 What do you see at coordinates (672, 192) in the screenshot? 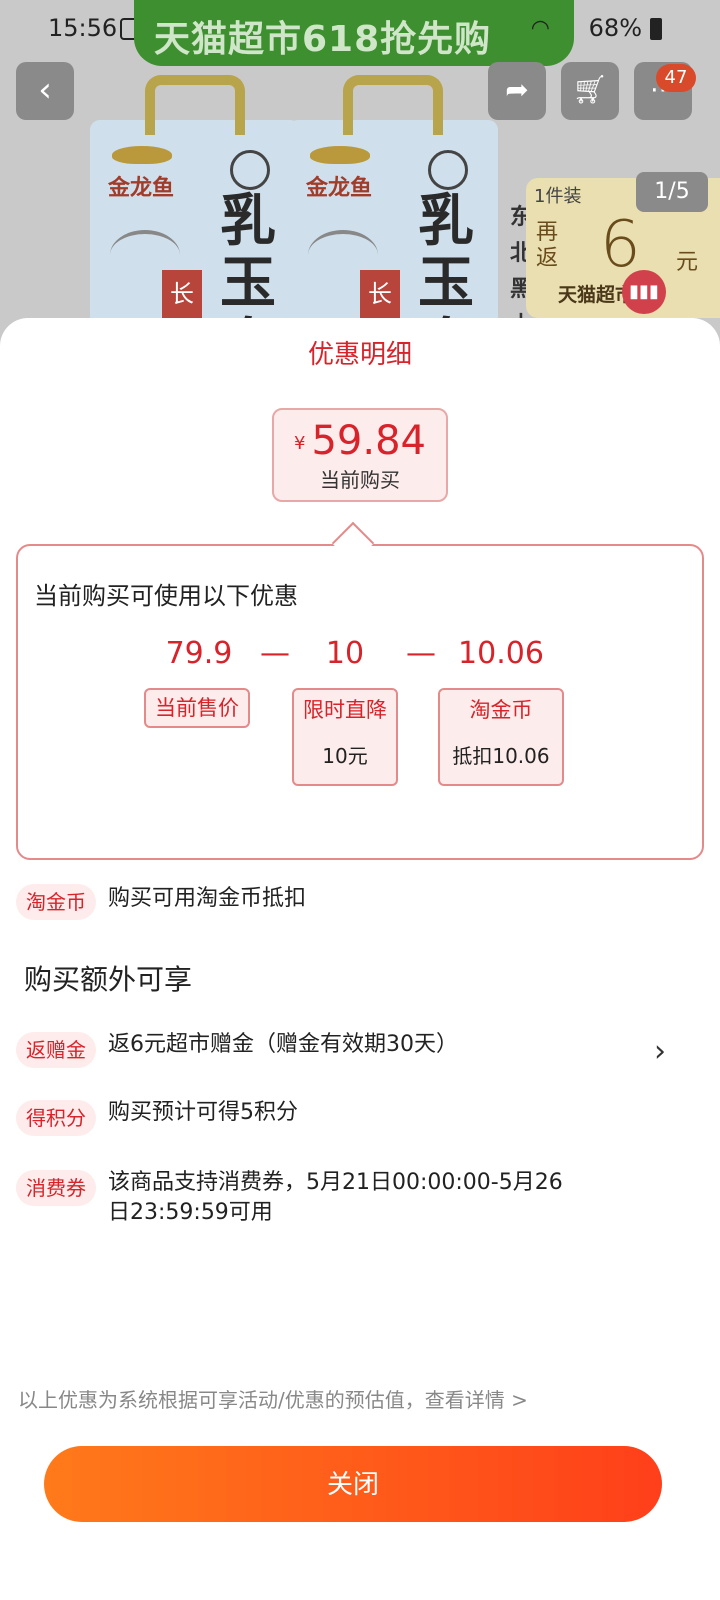
I see `image-pager: 1/5` at bounding box center [672, 192].